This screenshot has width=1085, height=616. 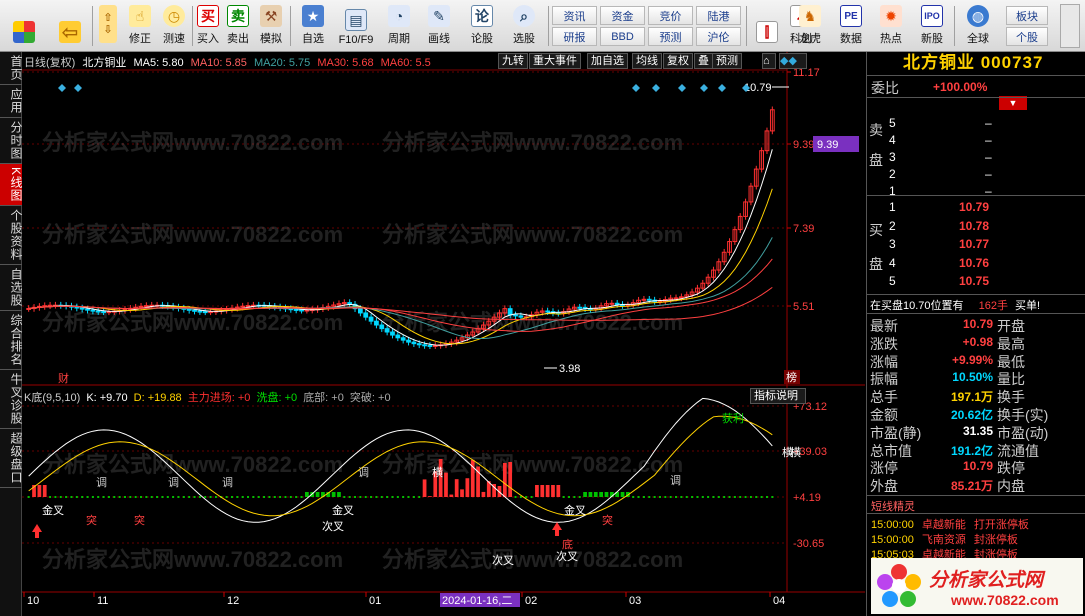 I want to click on chip-major-events: 重大事件, so click(x=555, y=61).